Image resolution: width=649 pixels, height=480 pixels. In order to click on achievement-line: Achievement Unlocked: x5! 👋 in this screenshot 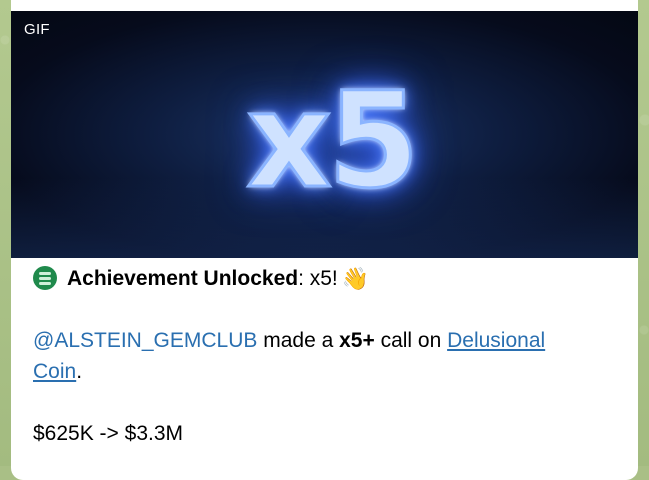, I will do `click(333, 278)`.